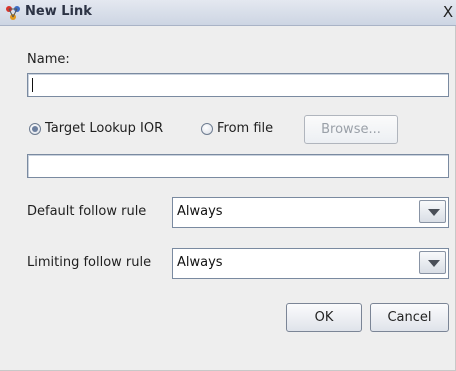 Image resolution: width=456 pixels, height=371 pixels. I want to click on title-bar: New Link X, so click(228, 13).